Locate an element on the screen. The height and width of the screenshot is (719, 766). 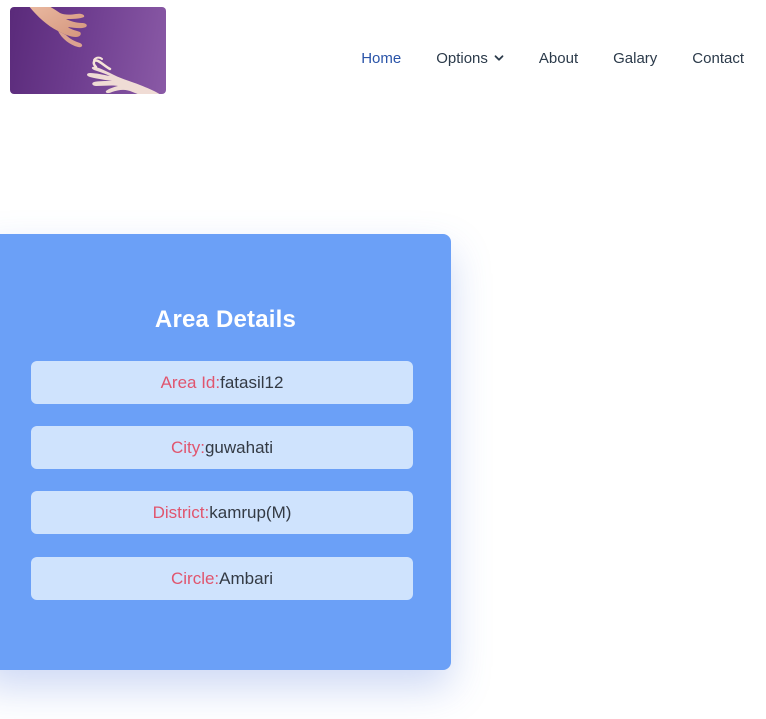
detail-row-area-id: Area Id: fatasil12 is located at coordinates (222, 382).